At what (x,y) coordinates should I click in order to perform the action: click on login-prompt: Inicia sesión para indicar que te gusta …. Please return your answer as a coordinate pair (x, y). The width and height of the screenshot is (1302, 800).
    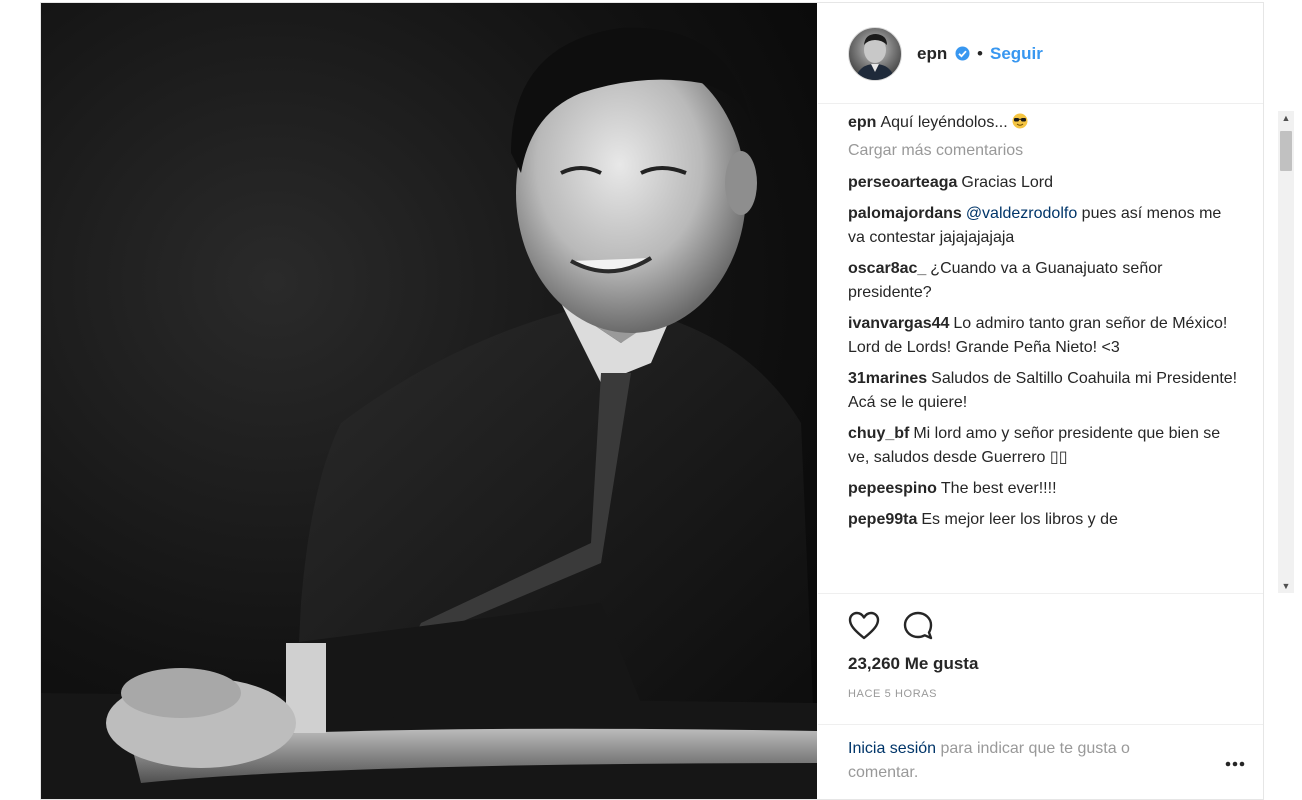
    Looking at the image, I should click on (1040, 762).